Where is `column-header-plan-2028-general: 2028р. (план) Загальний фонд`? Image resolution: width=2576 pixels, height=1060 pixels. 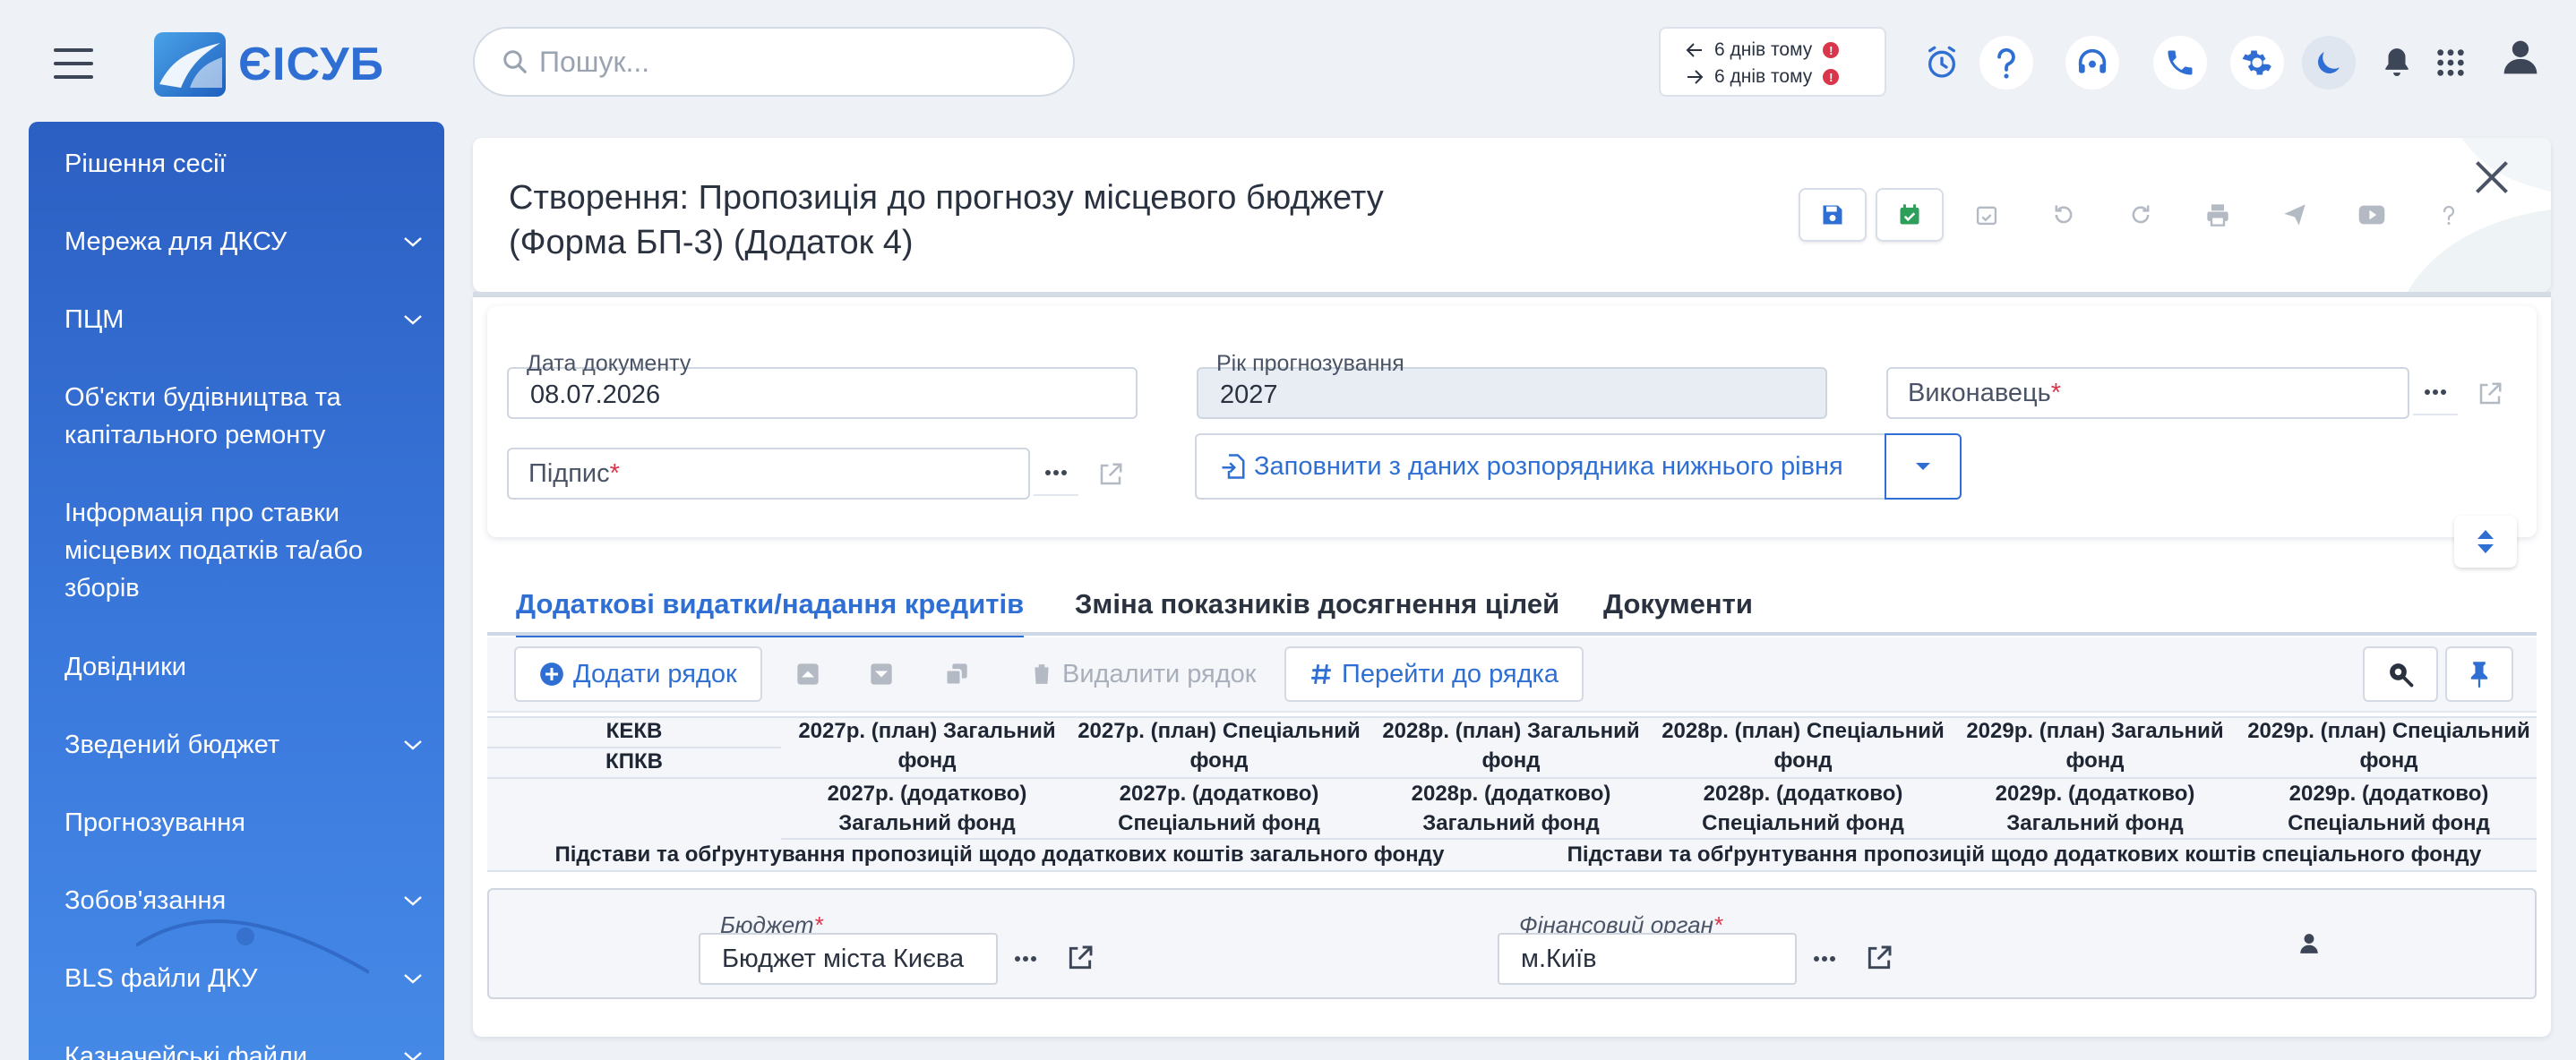 column-header-plan-2028-general: 2028р. (план) Загальний фонд is located at coordinates (1511, 746).